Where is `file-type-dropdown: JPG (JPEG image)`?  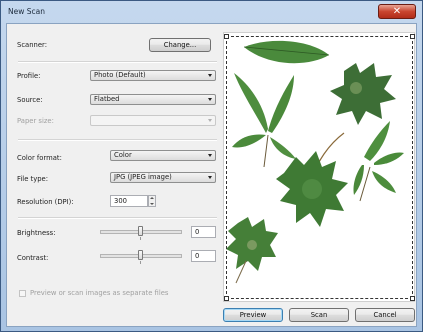 file-type-dropdown: JPG (JPEG image) is located at coordinates (163, 177).